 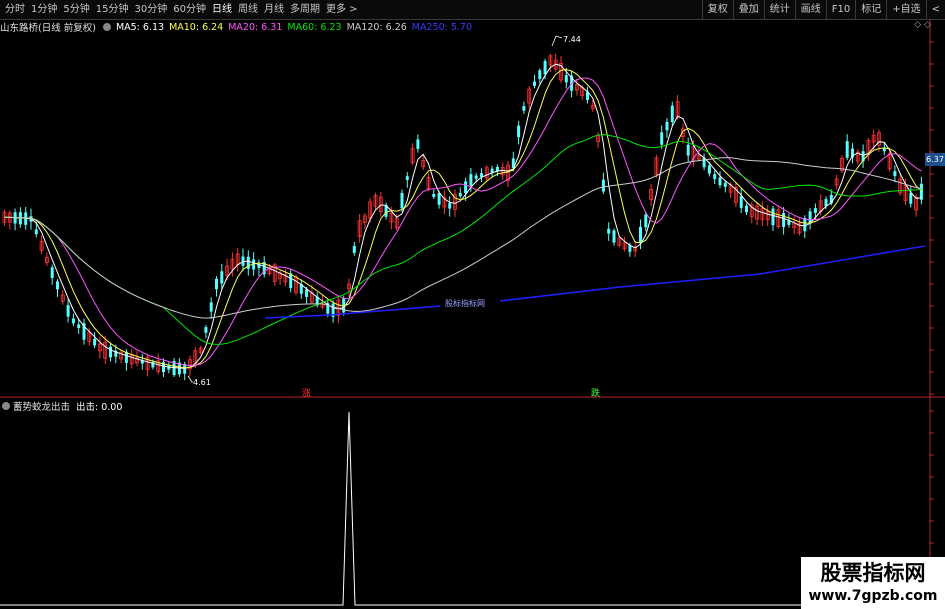 I want to click on f10-button: F10, so click(x=840, y=9).